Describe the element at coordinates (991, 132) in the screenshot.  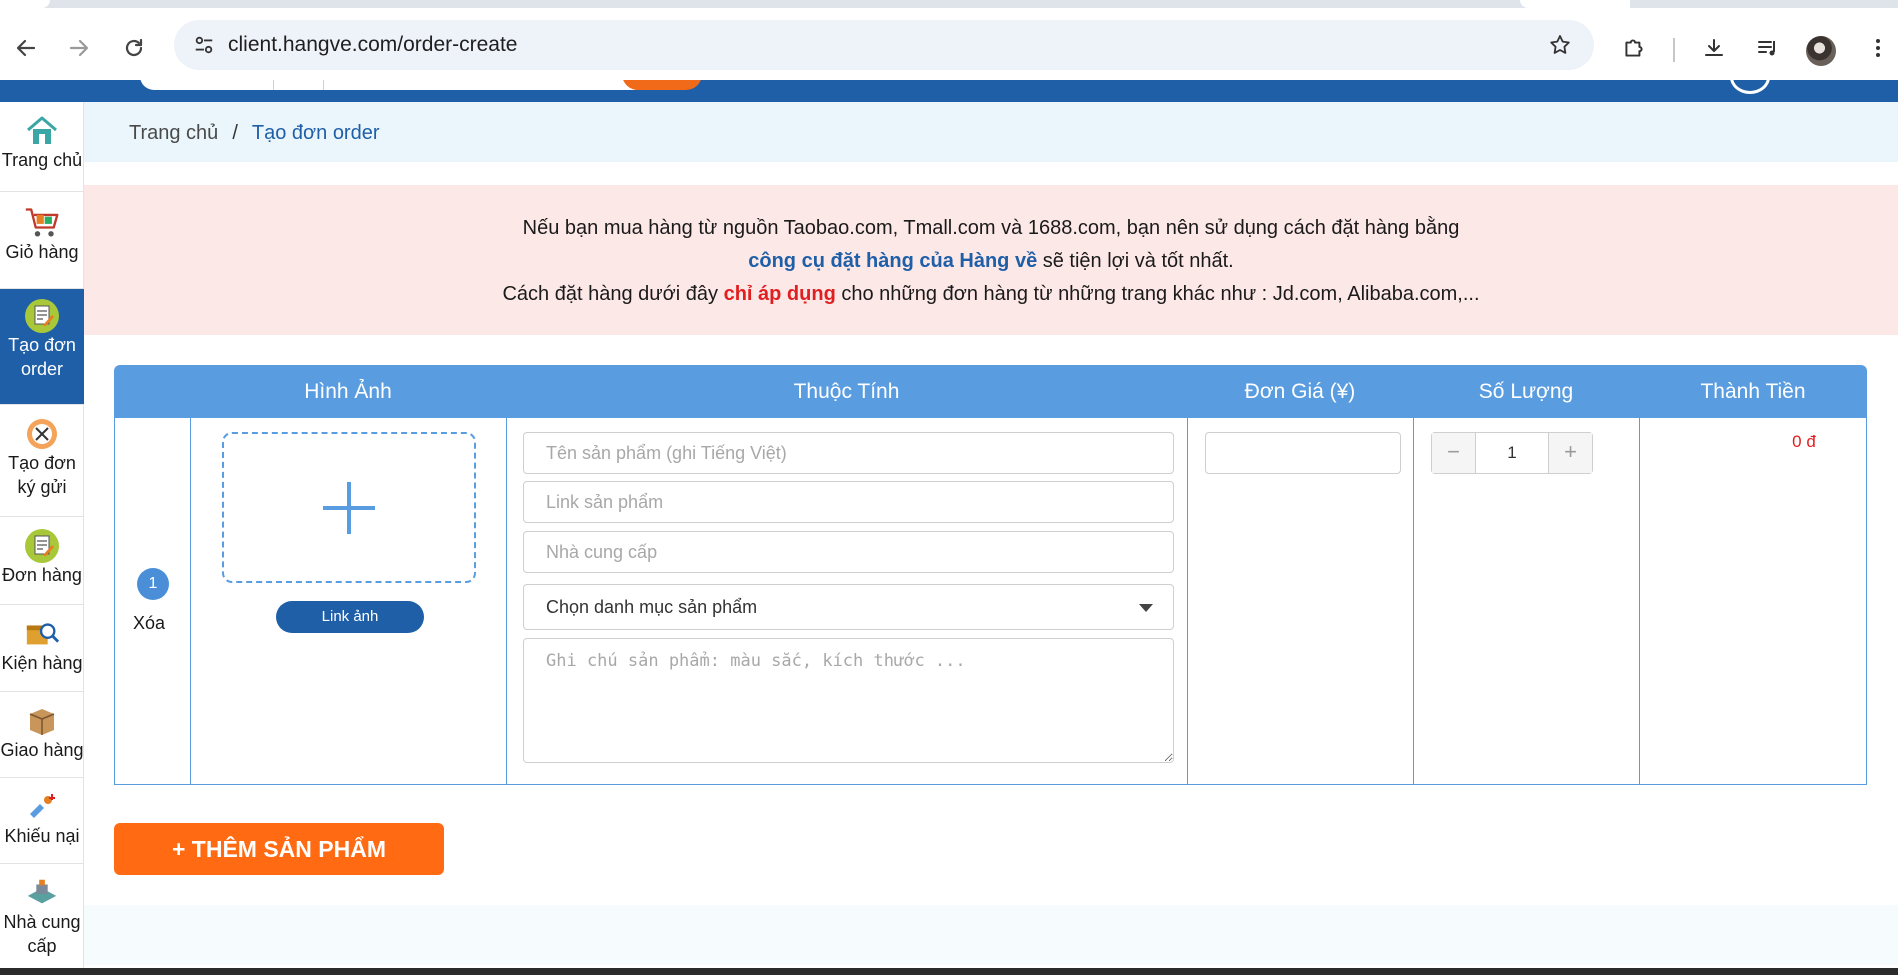
I see `breadcrumb-bar: Trang chủ / Tạo đơn order` at that location.